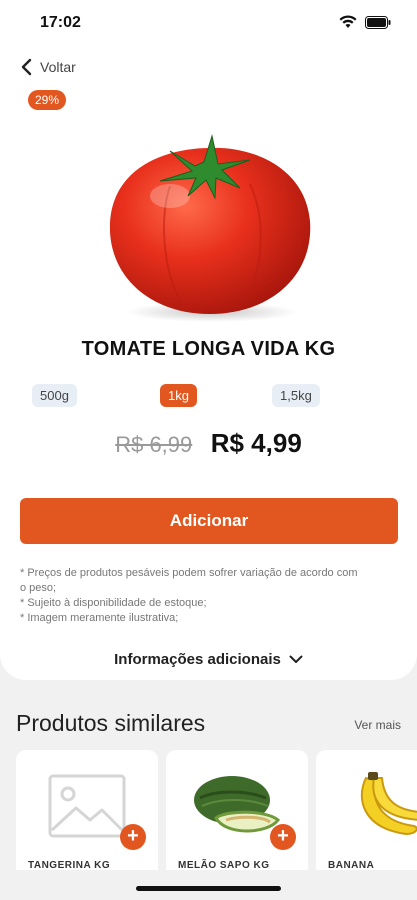  I want to click on status-bar: 17:02, so click(208, 23).